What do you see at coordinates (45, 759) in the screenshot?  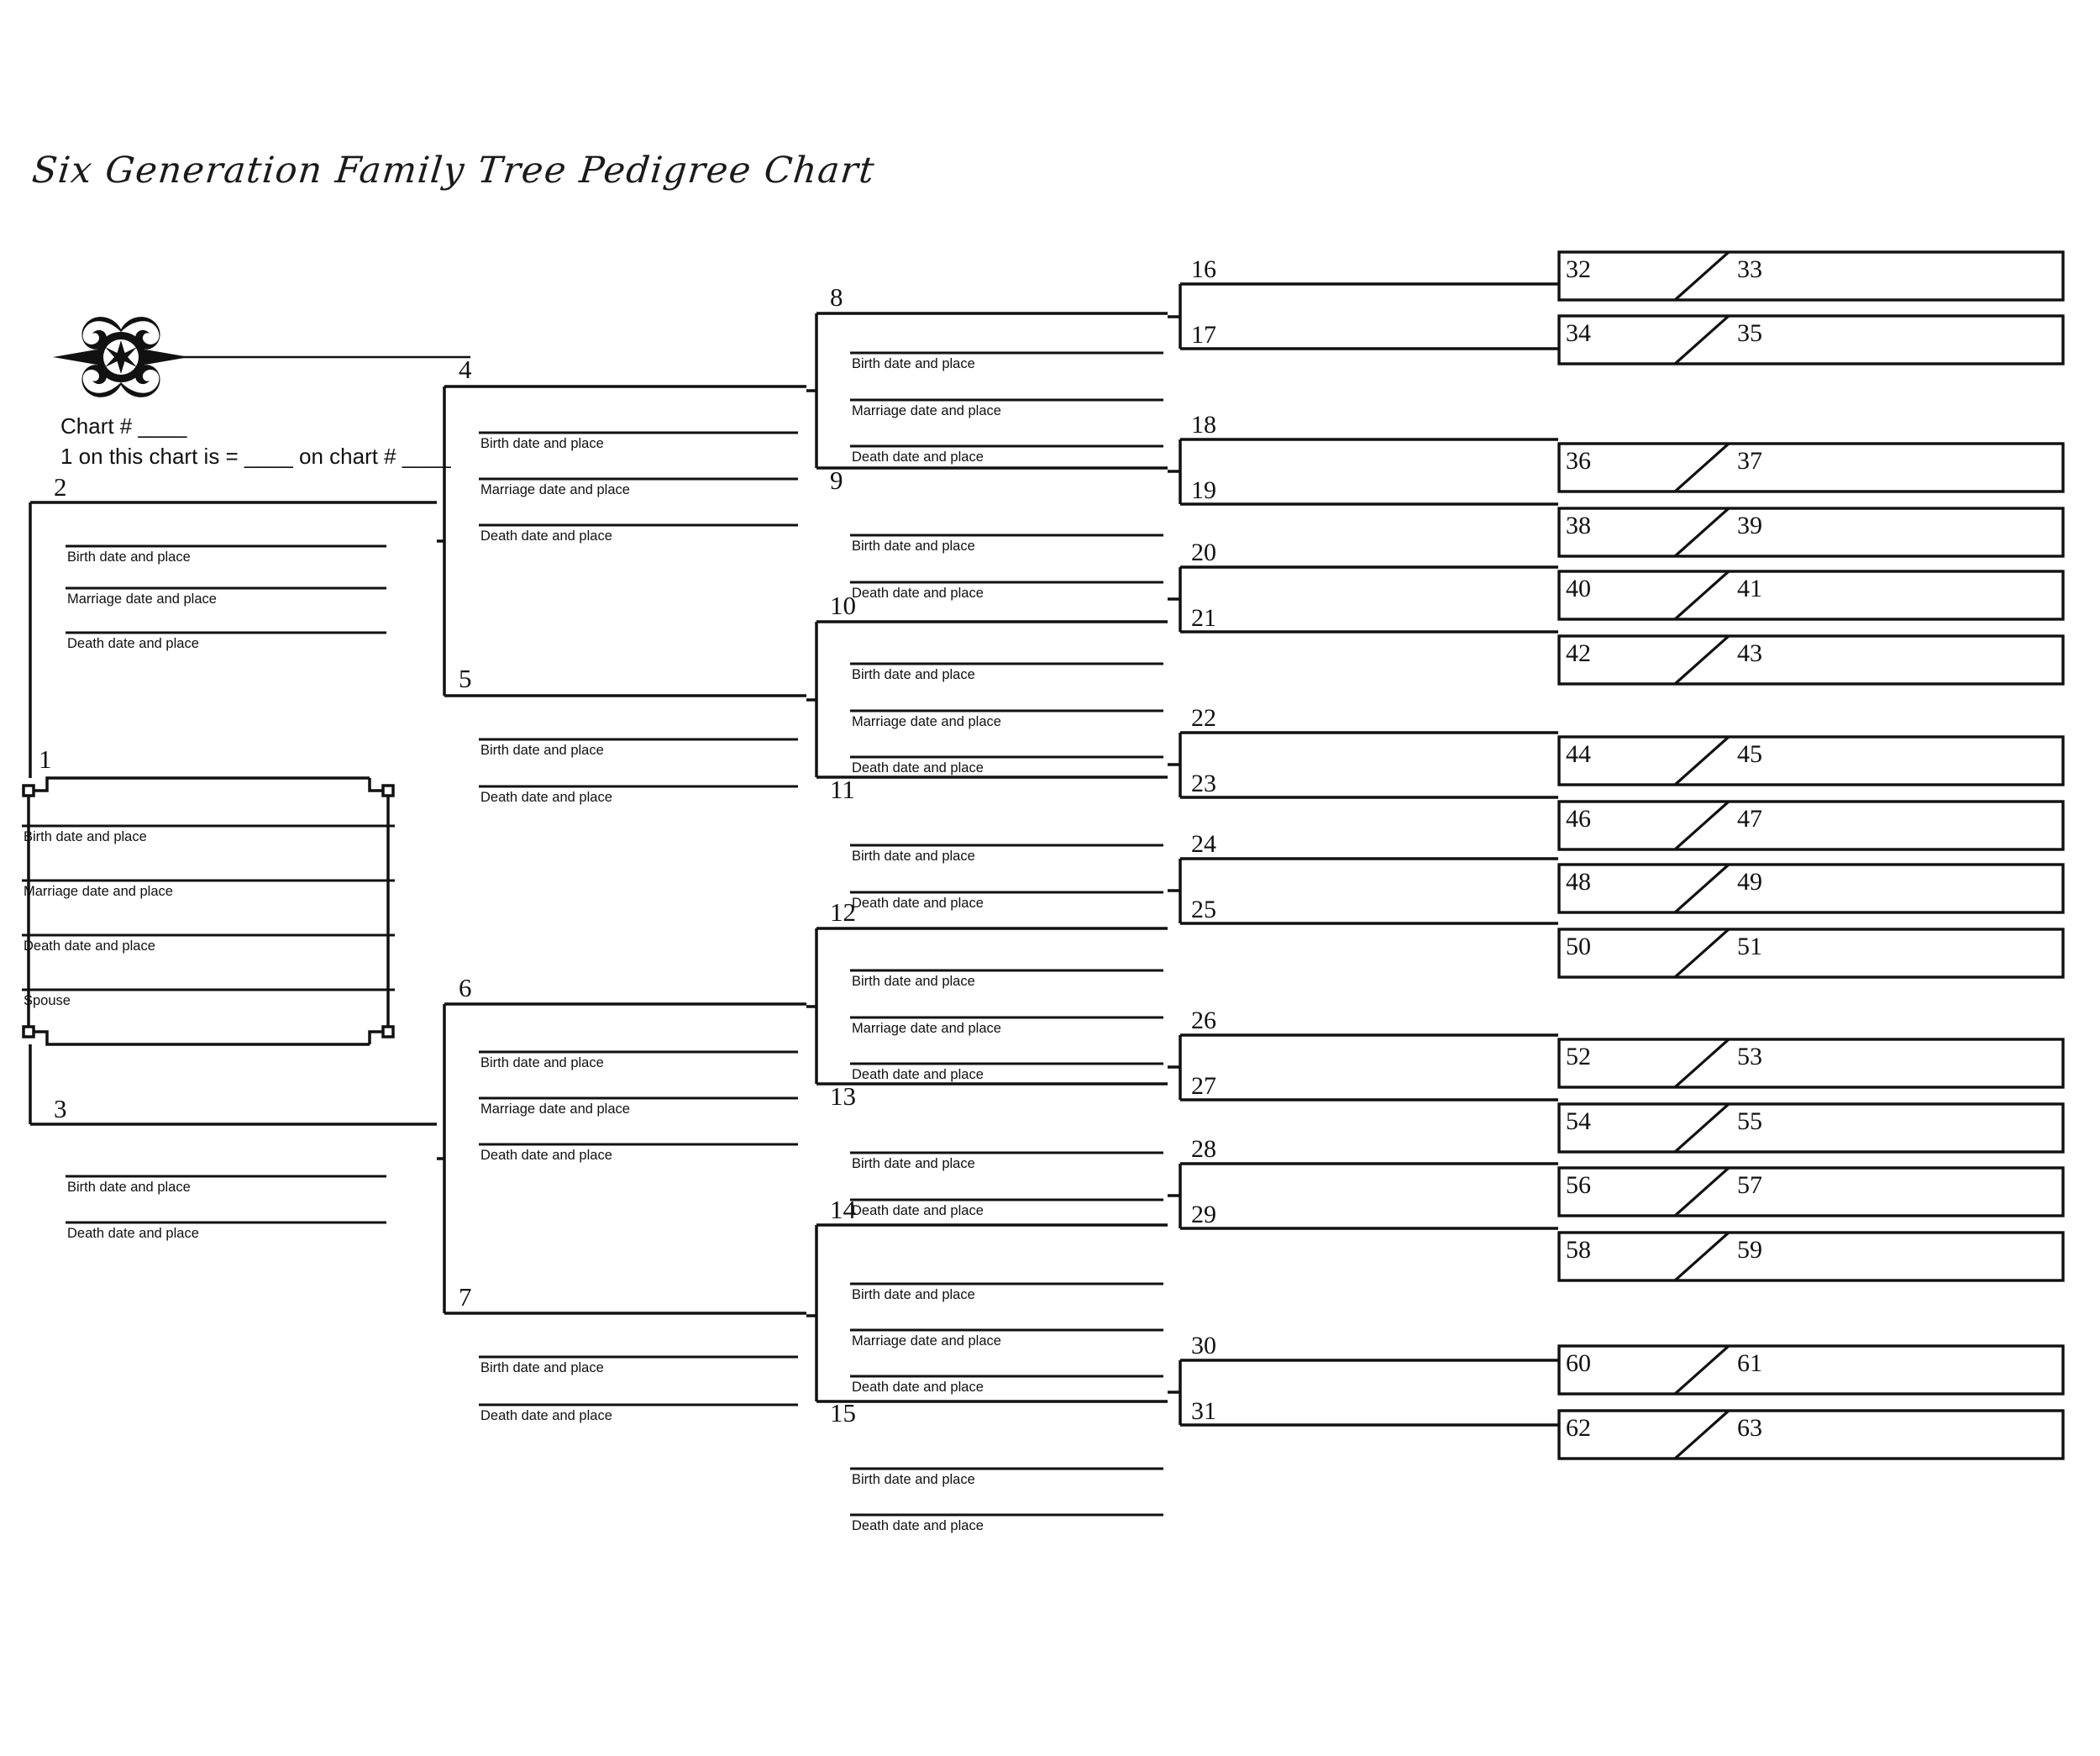 I see `number-1: 1` at bounding box center [45, 759].